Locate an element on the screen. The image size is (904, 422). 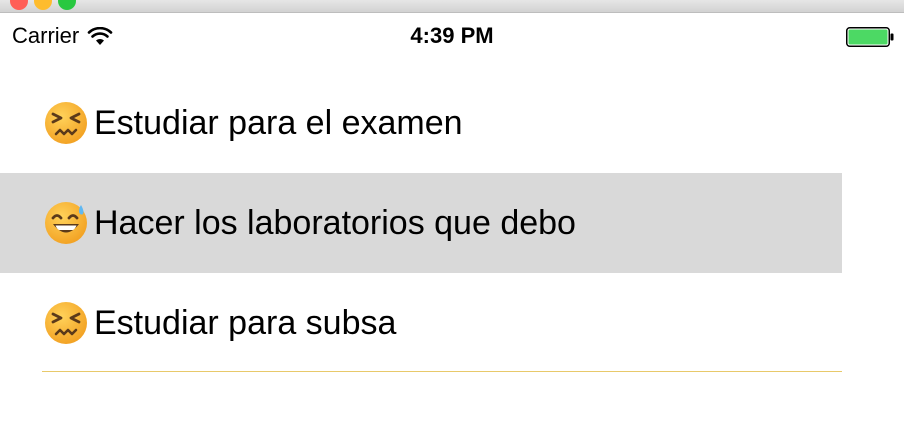
status-time: 4:39 PM is located at coordinates (452, 35).